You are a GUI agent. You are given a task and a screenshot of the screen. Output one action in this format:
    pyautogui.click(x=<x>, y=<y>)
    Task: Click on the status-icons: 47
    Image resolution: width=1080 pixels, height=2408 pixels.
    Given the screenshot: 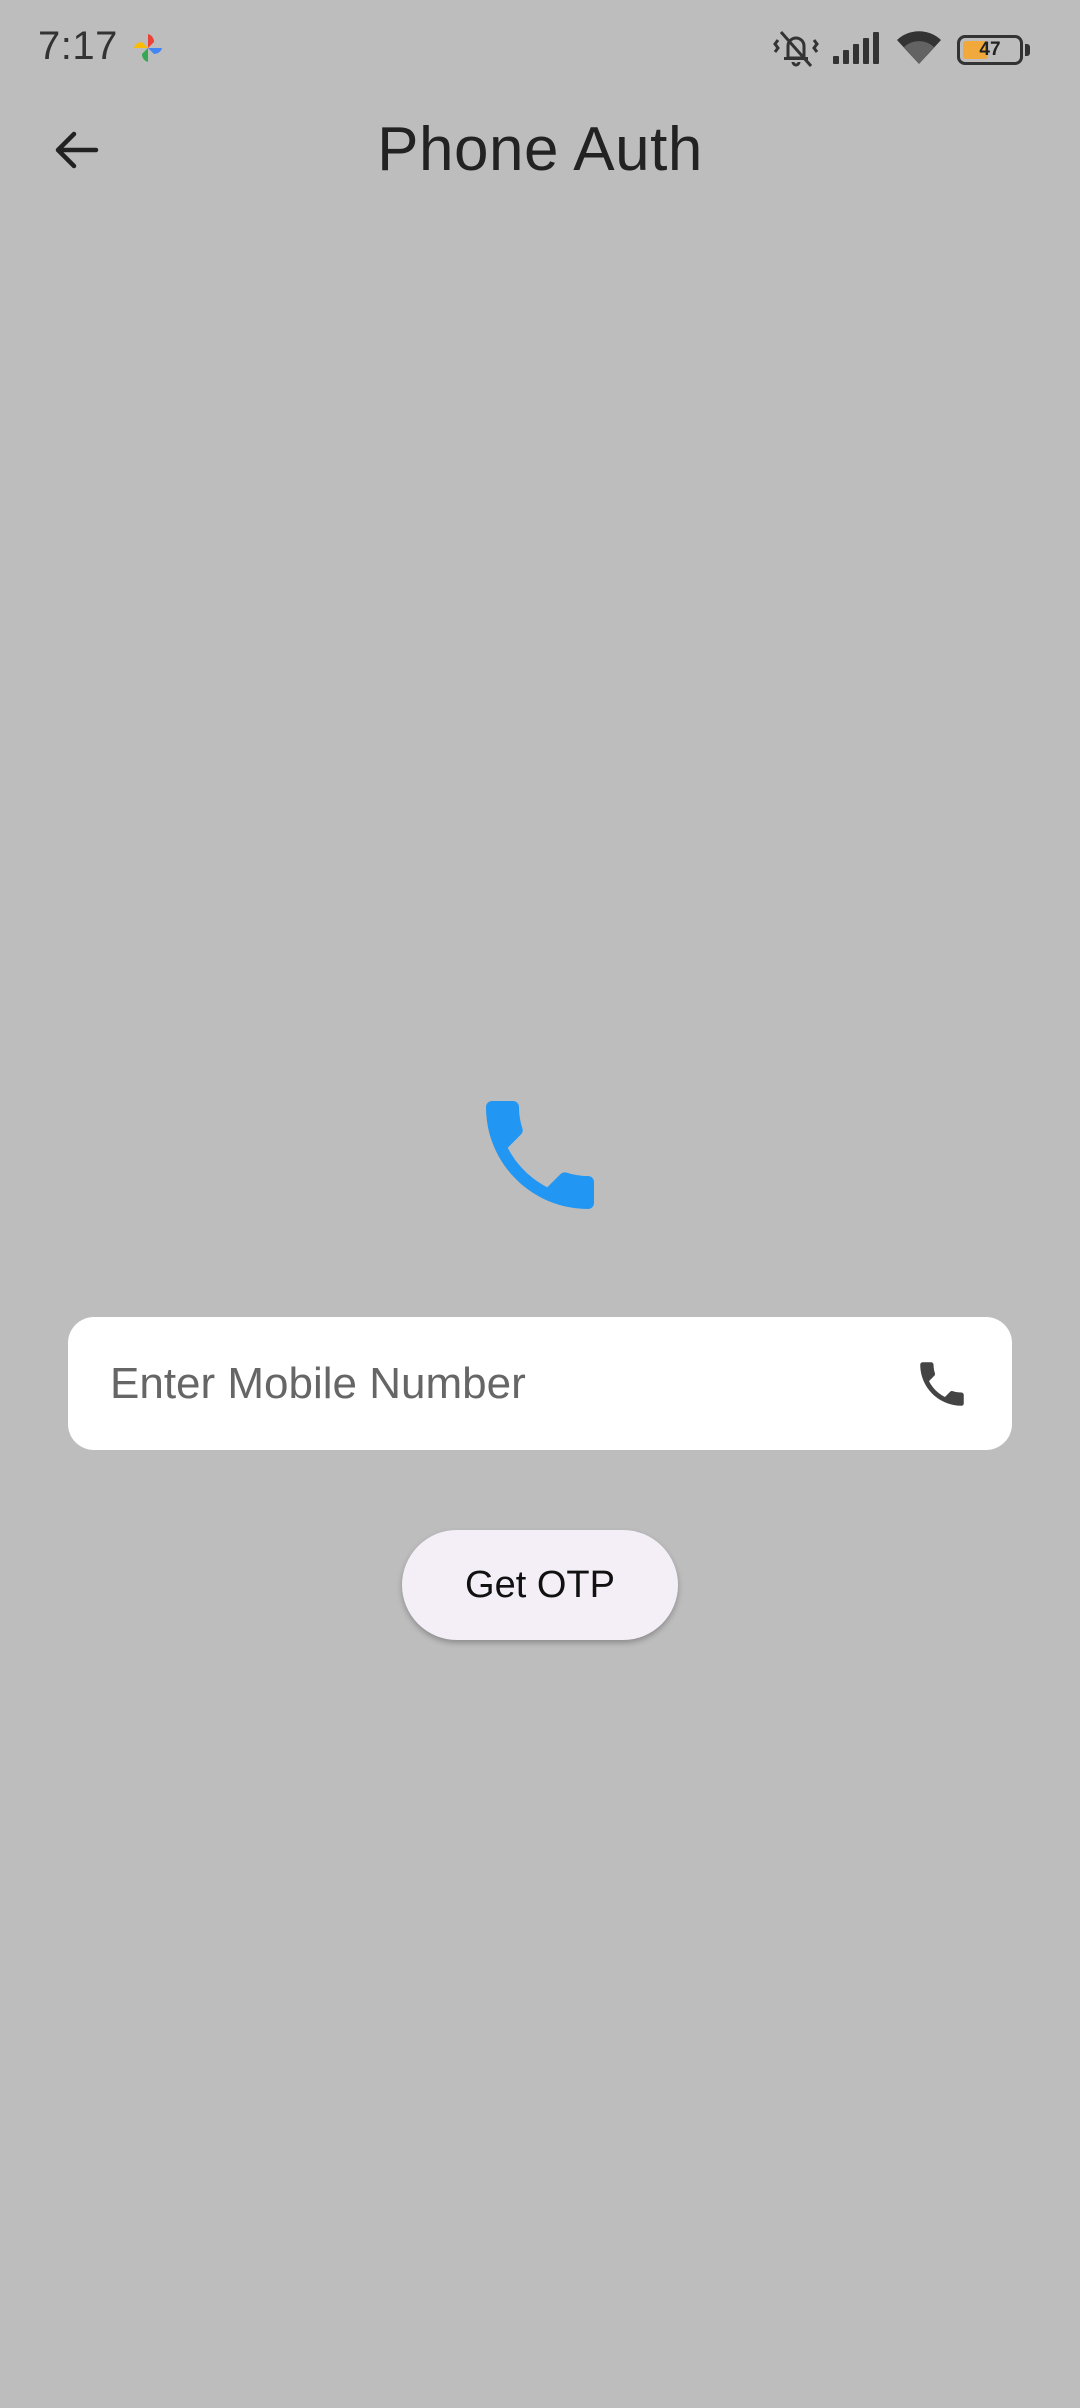 What is the action you would take?
    pyautogui.click(x=901, y=50)
    